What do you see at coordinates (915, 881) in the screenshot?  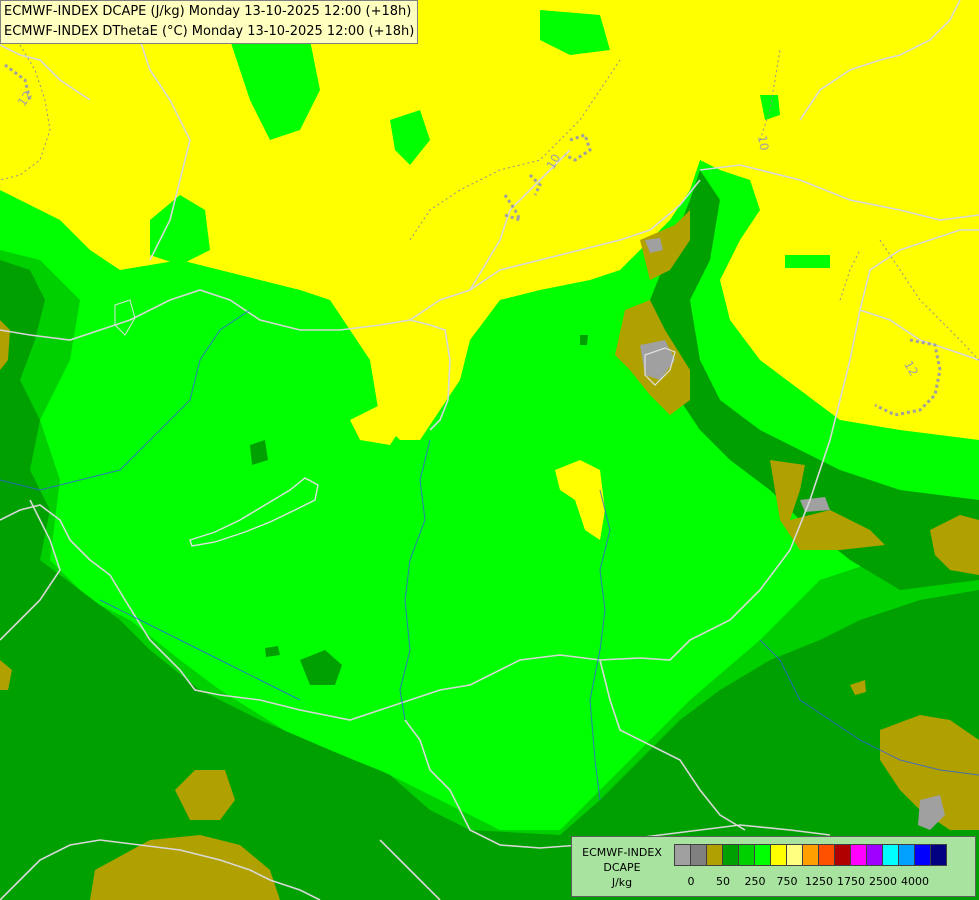 I see `legend-tick: 4000` at bounding box center [915, 881].